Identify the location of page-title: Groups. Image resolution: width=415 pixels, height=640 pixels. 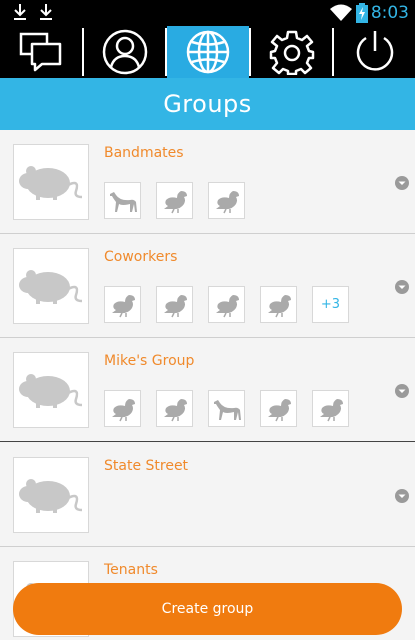
(207, 104).